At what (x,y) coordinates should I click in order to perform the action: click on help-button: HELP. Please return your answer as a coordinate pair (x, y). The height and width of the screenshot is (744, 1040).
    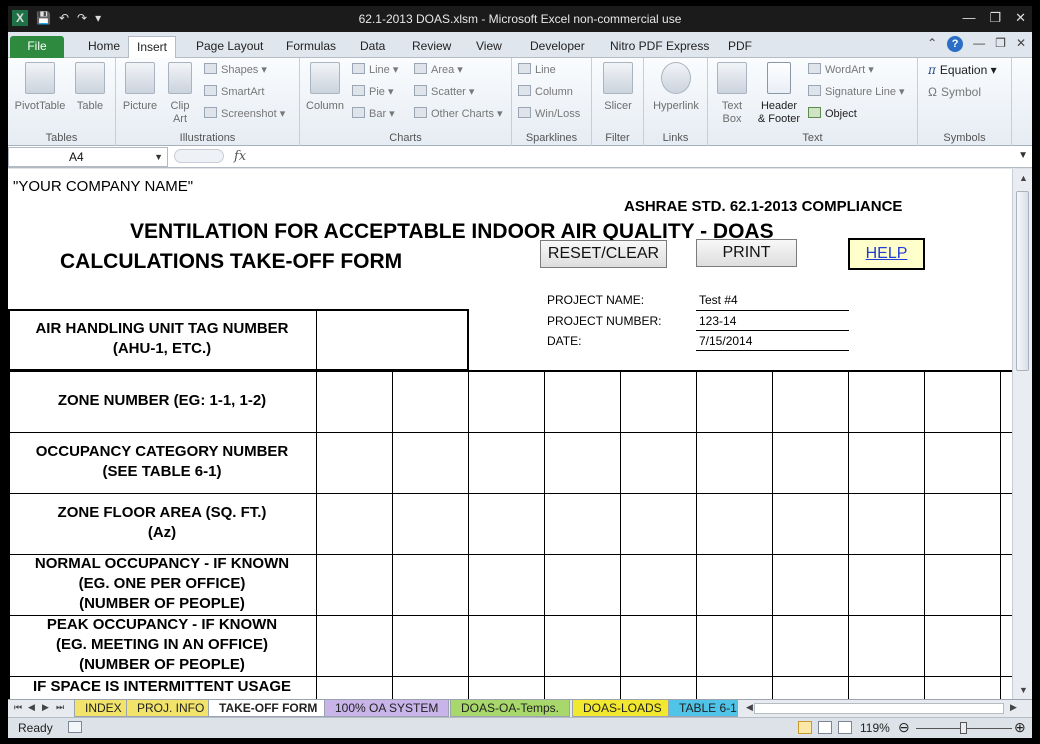
    Looking at the image, I should click on (886, 254).